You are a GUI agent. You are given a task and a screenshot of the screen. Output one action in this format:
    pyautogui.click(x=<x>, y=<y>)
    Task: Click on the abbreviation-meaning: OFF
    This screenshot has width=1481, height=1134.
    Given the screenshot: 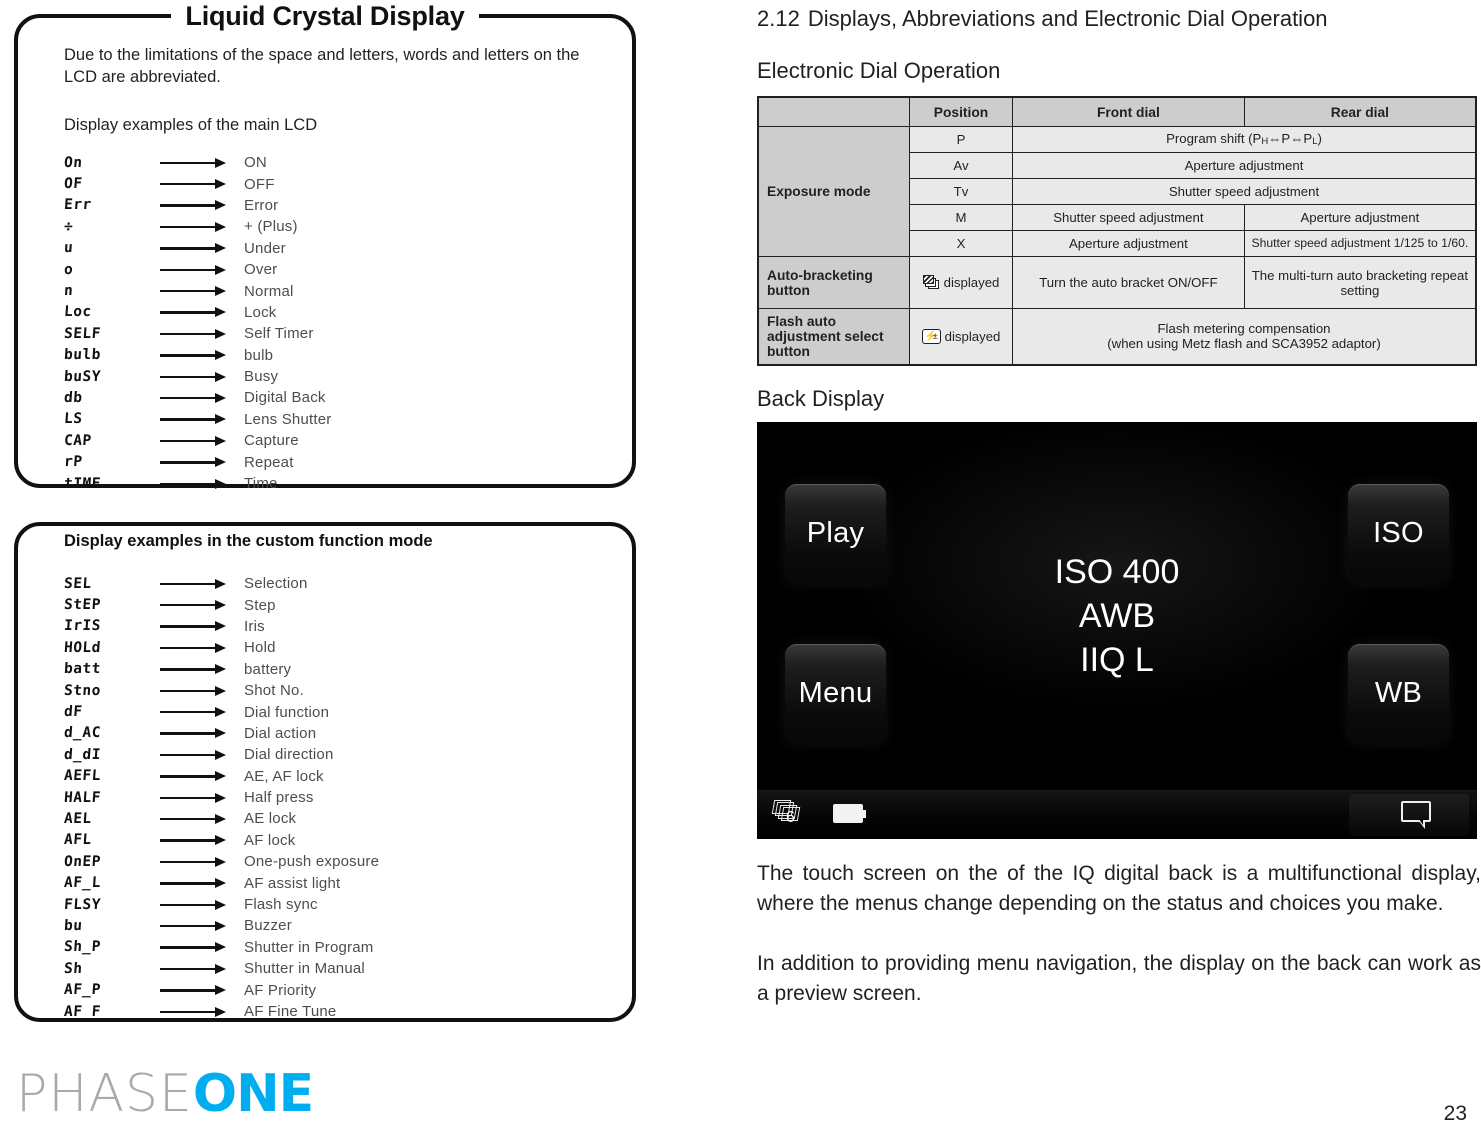 What is the action you would take?
    pyautogui.click(x=259, y=184)
    